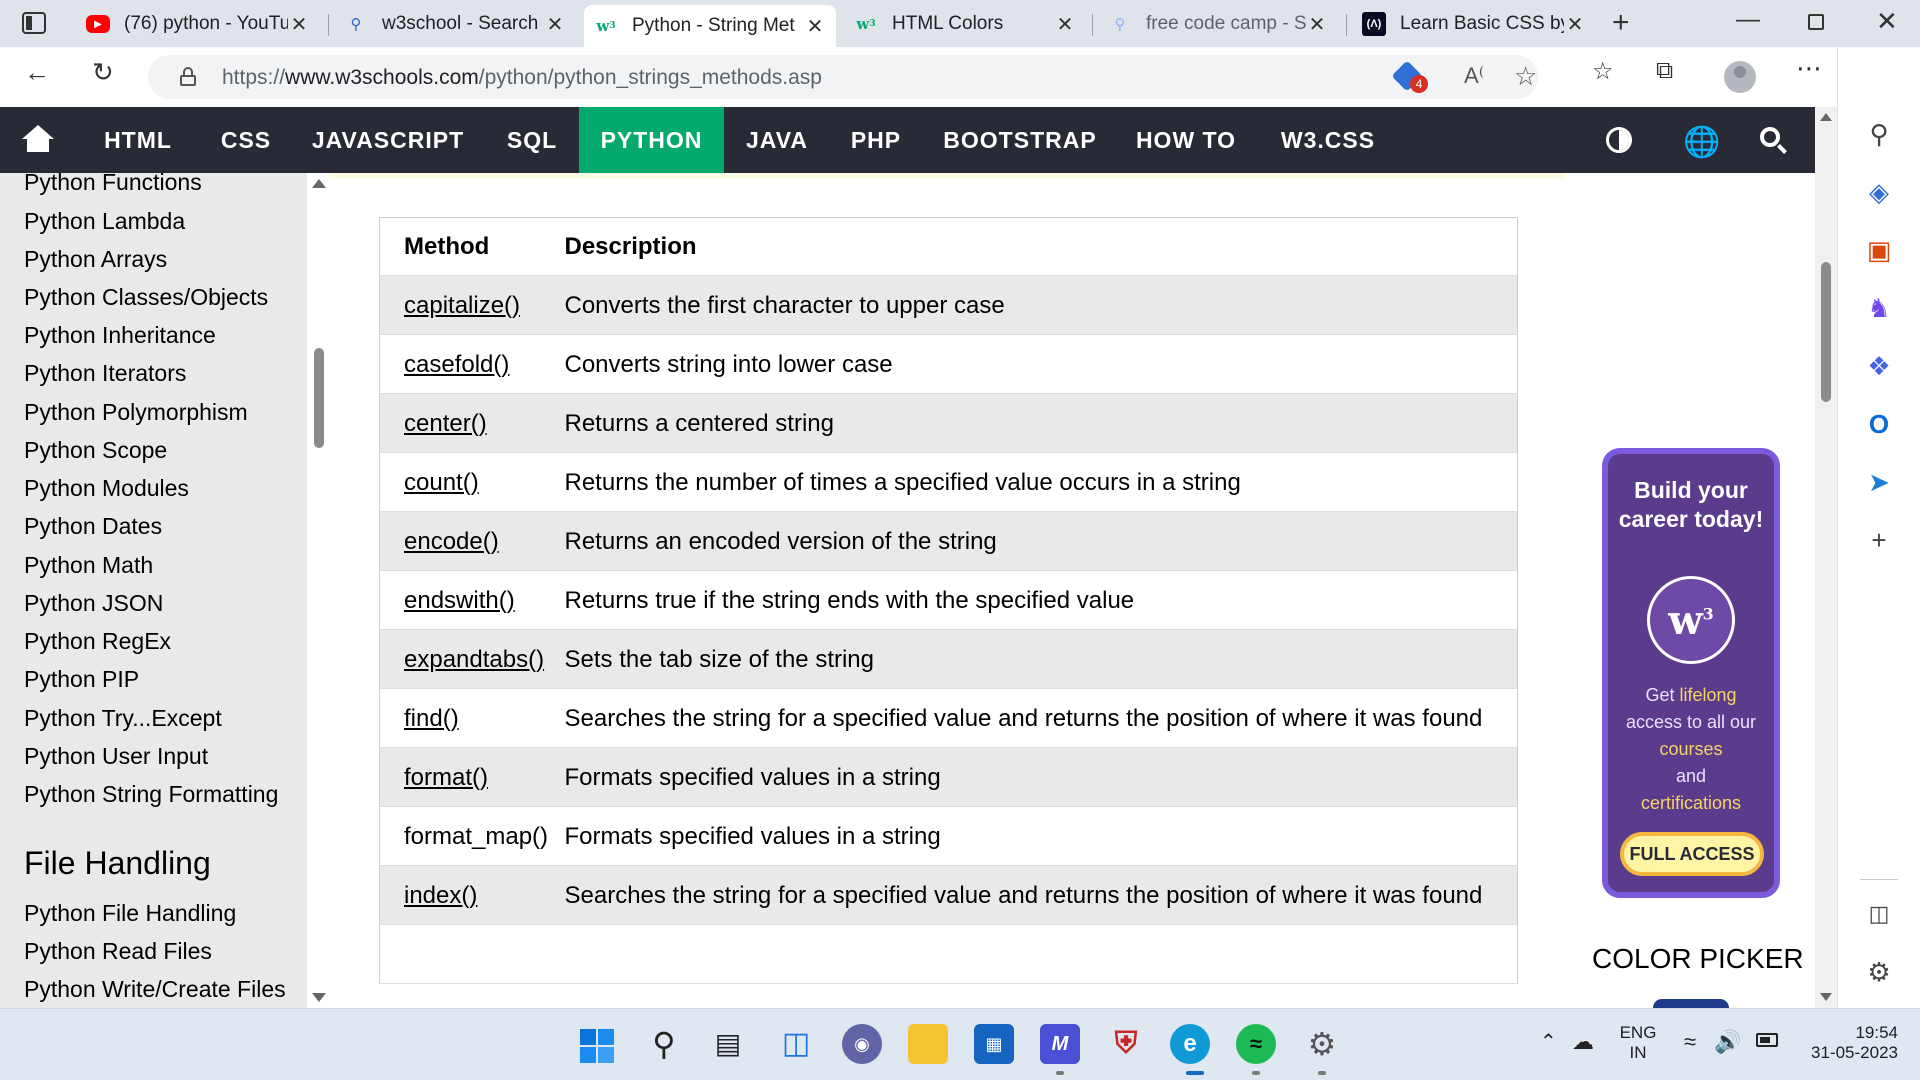  What do you see at coordinates (440, 895) in the screenshot?
I see `method-link: index()` at bounding box center [440, 895].